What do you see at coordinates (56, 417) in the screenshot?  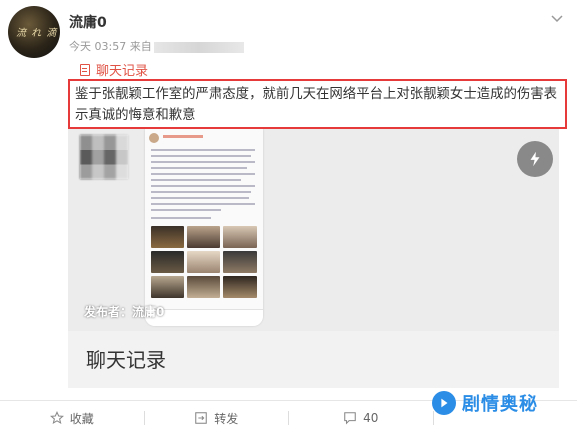 I see `star-icon` at bounding box center [56, 417].